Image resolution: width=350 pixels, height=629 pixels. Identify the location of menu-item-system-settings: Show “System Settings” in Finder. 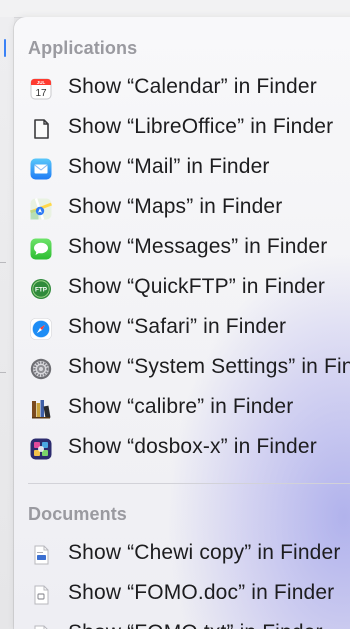
(182, 368).